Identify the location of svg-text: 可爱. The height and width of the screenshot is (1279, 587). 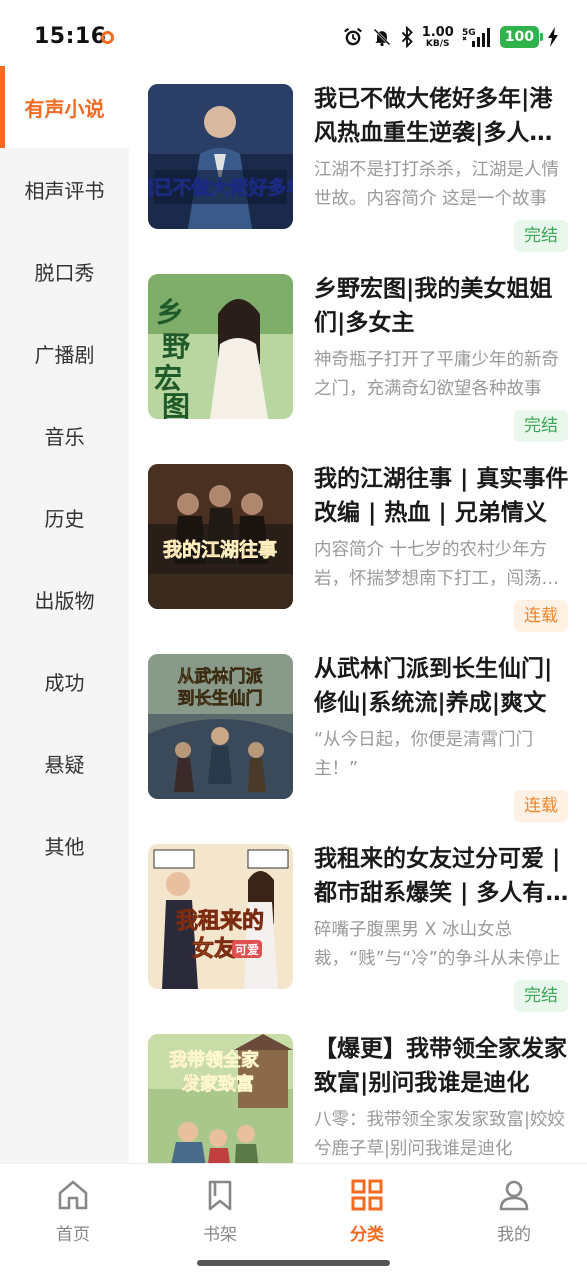
(247, 949).